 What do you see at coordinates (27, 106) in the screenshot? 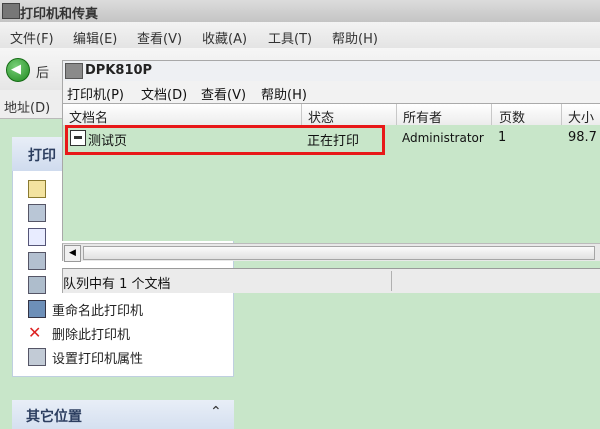
I see `address-label: 地址(D)` at bounding box center [27, 106].